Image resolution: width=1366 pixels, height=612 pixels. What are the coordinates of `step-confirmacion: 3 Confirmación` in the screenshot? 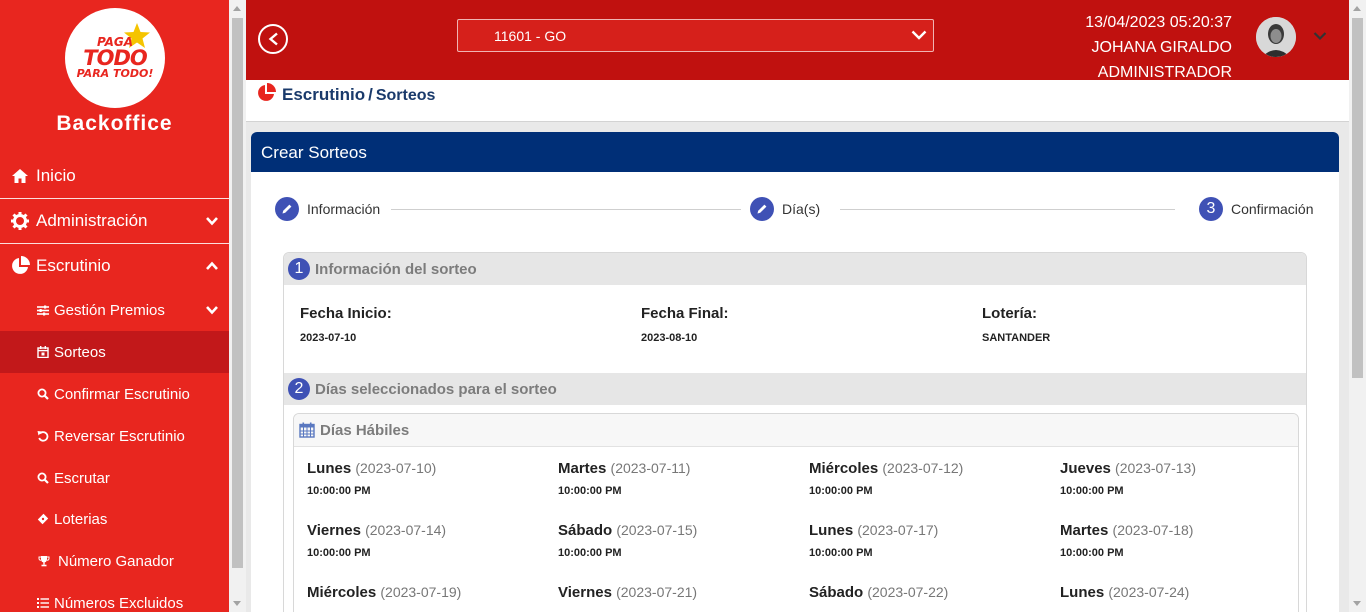 It's located at (1256, 209).